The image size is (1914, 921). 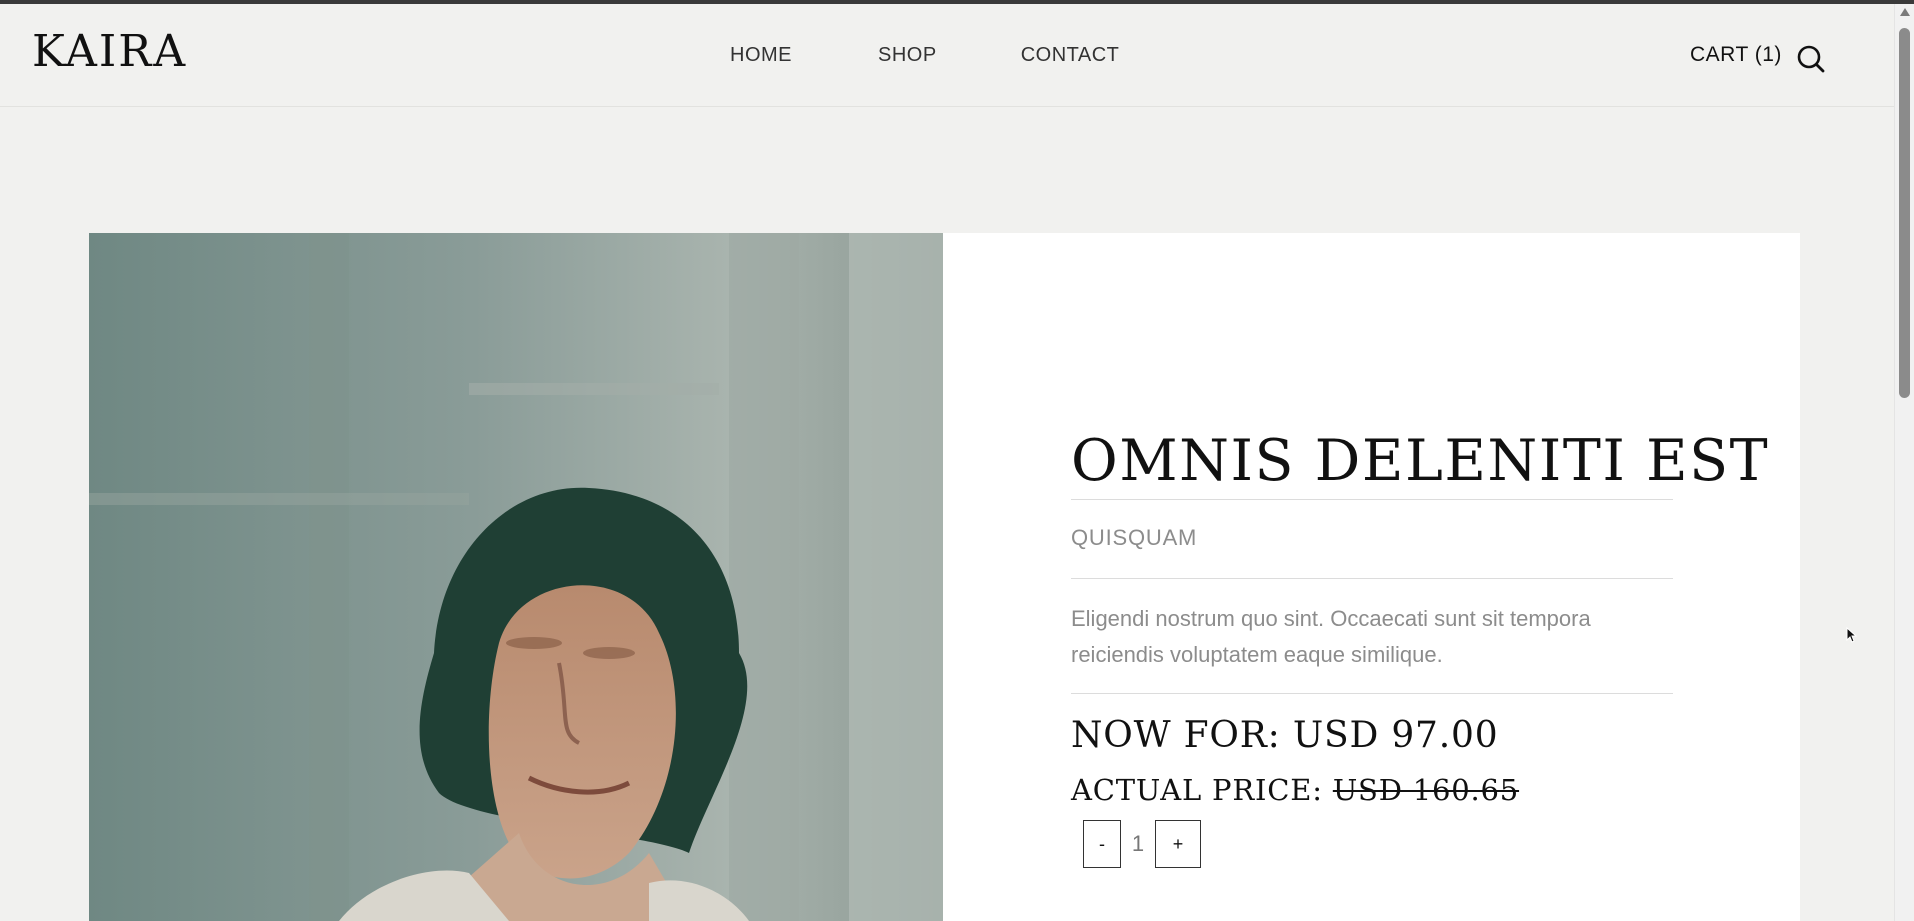 What do you see at coordinates (1811, 59) in the screenshot?
I see `search-icon` at bounding box center [1811, 59].